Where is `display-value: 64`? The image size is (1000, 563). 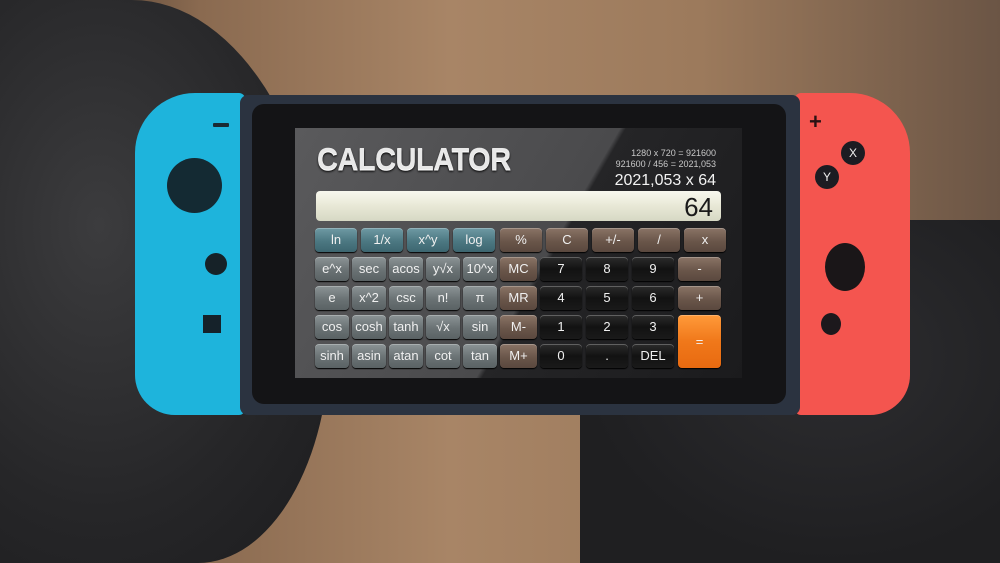
display-value: 64 is located at coordinates (698, 207).